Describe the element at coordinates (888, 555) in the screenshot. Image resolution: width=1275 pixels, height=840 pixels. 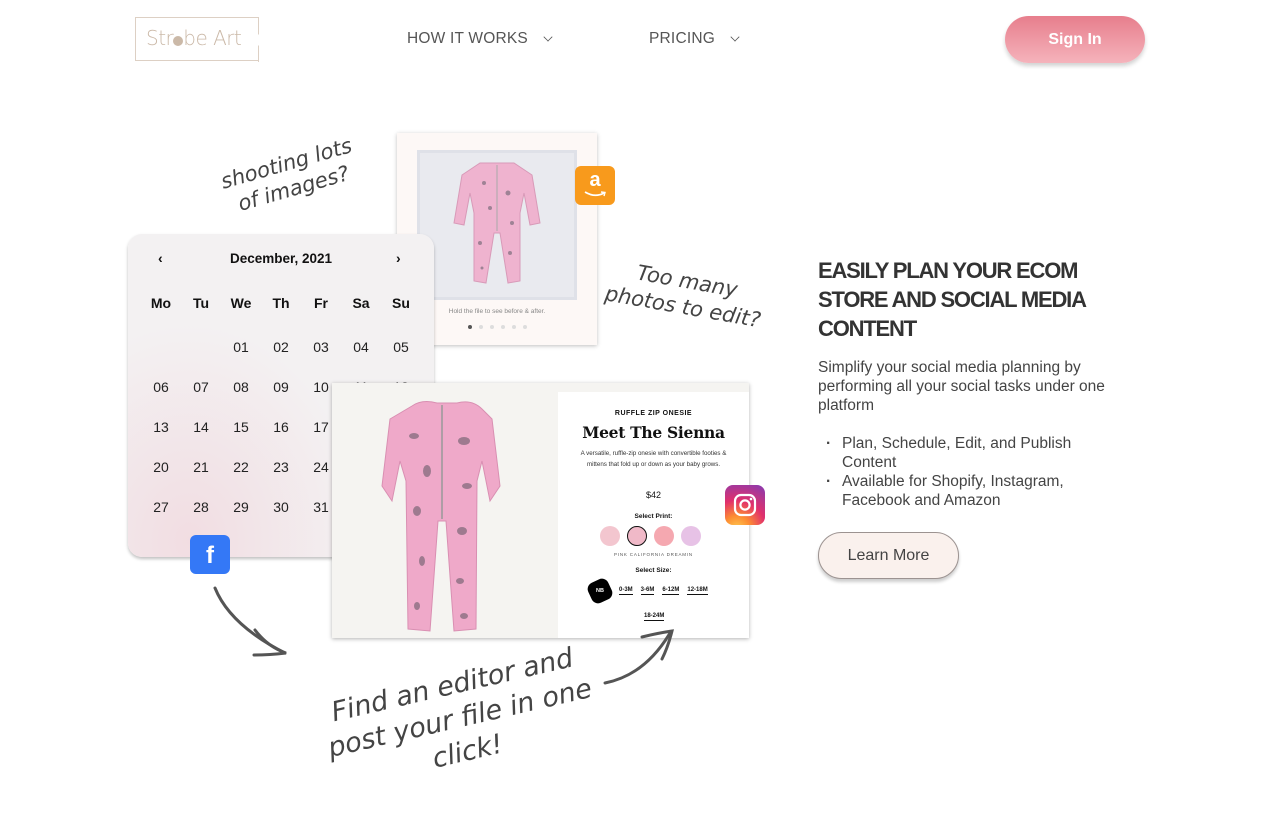
I see `learn-more-button: Learn More` at that location.